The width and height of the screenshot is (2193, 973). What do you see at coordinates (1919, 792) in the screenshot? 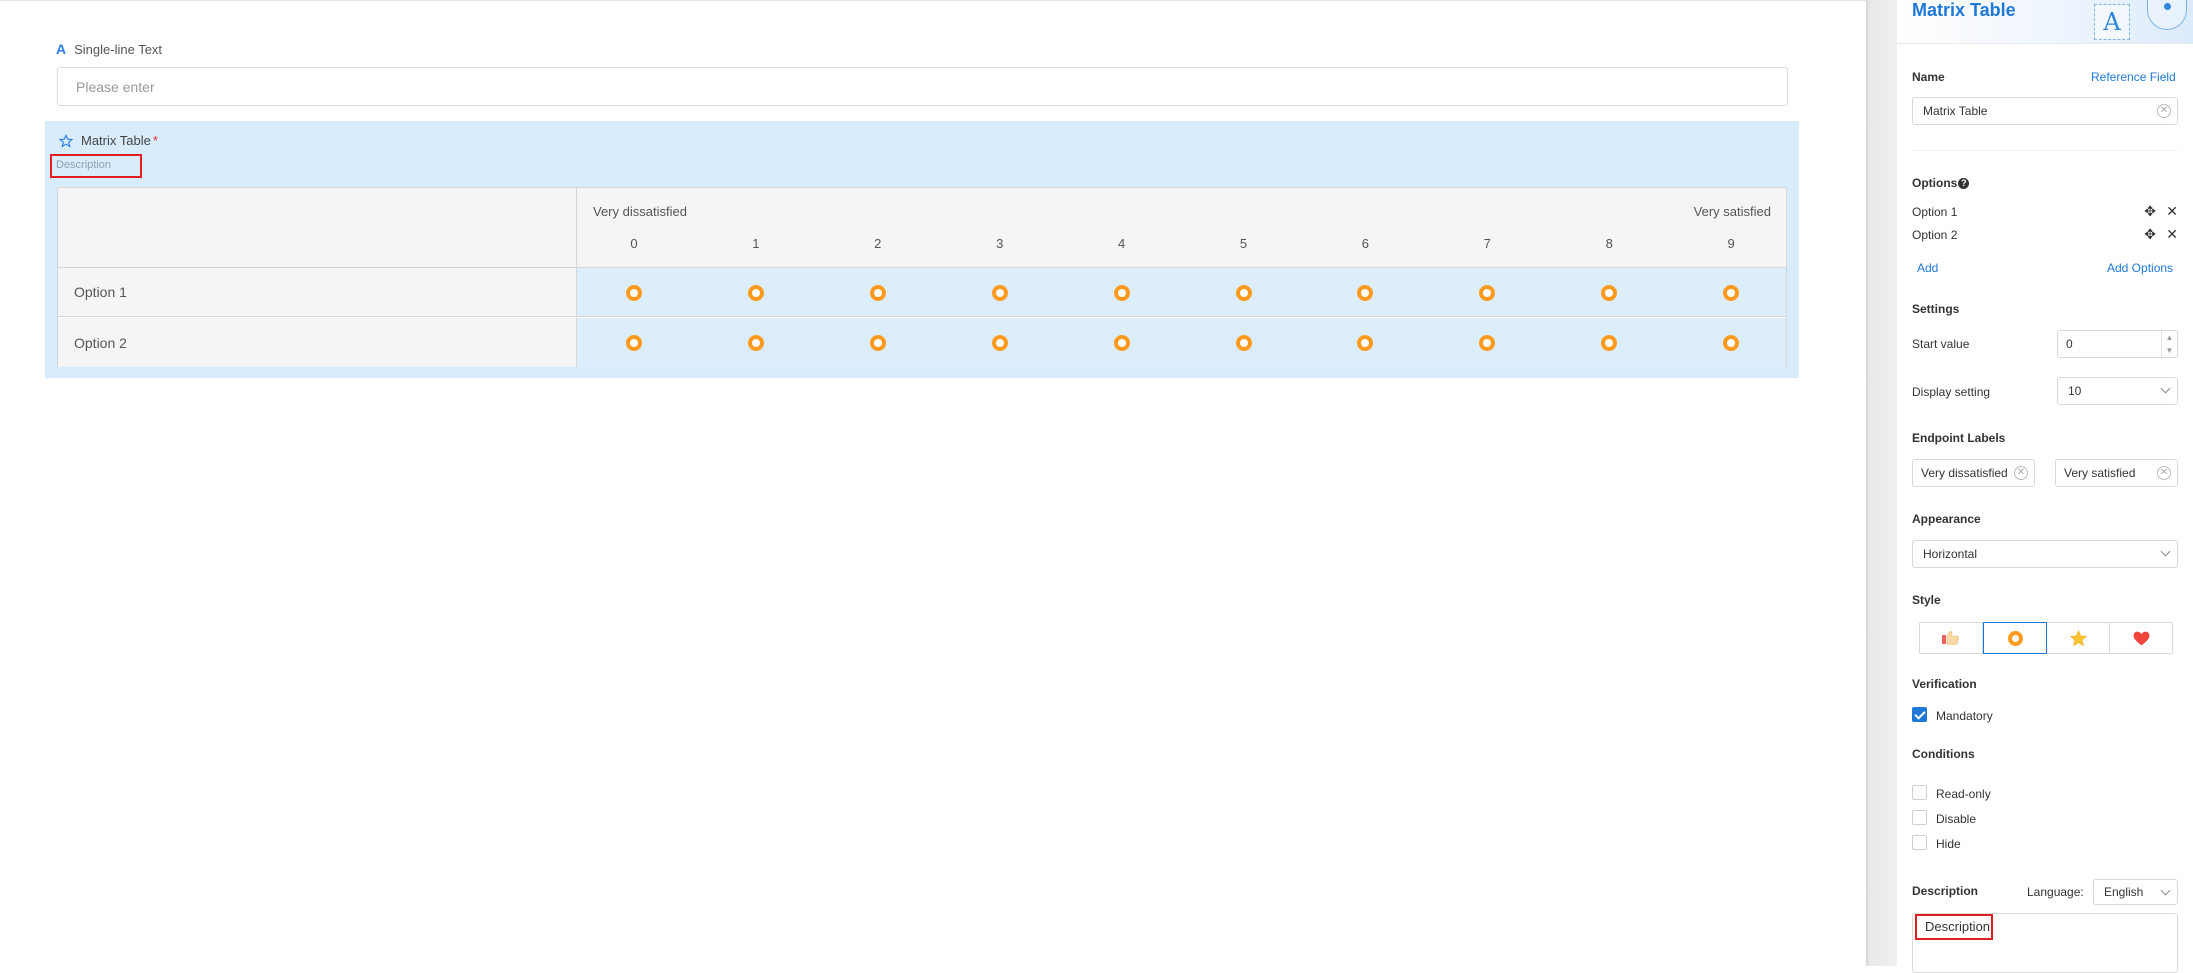
I see `read-only-checkbox` at bounding box center [1919, 792].